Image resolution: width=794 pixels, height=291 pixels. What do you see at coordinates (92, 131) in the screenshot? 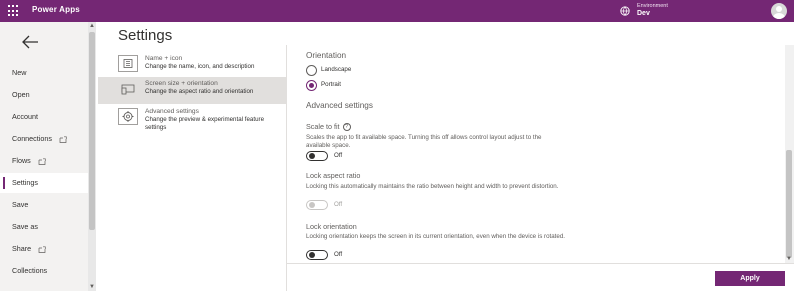
I see `left-nav-scroll-thumb` at bounding box center [92, 131].